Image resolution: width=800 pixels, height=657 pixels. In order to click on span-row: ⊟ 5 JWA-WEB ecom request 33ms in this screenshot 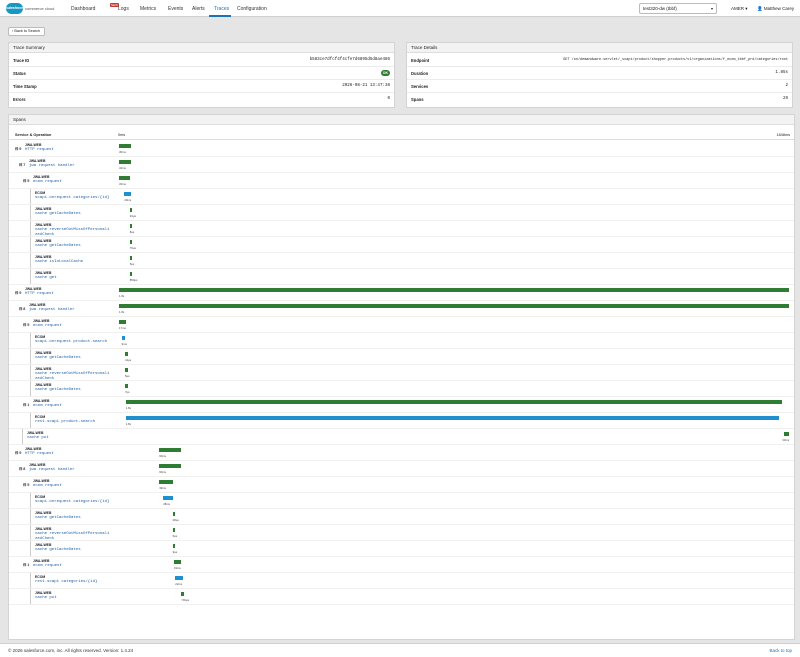, I will do `click(401, 181)`.